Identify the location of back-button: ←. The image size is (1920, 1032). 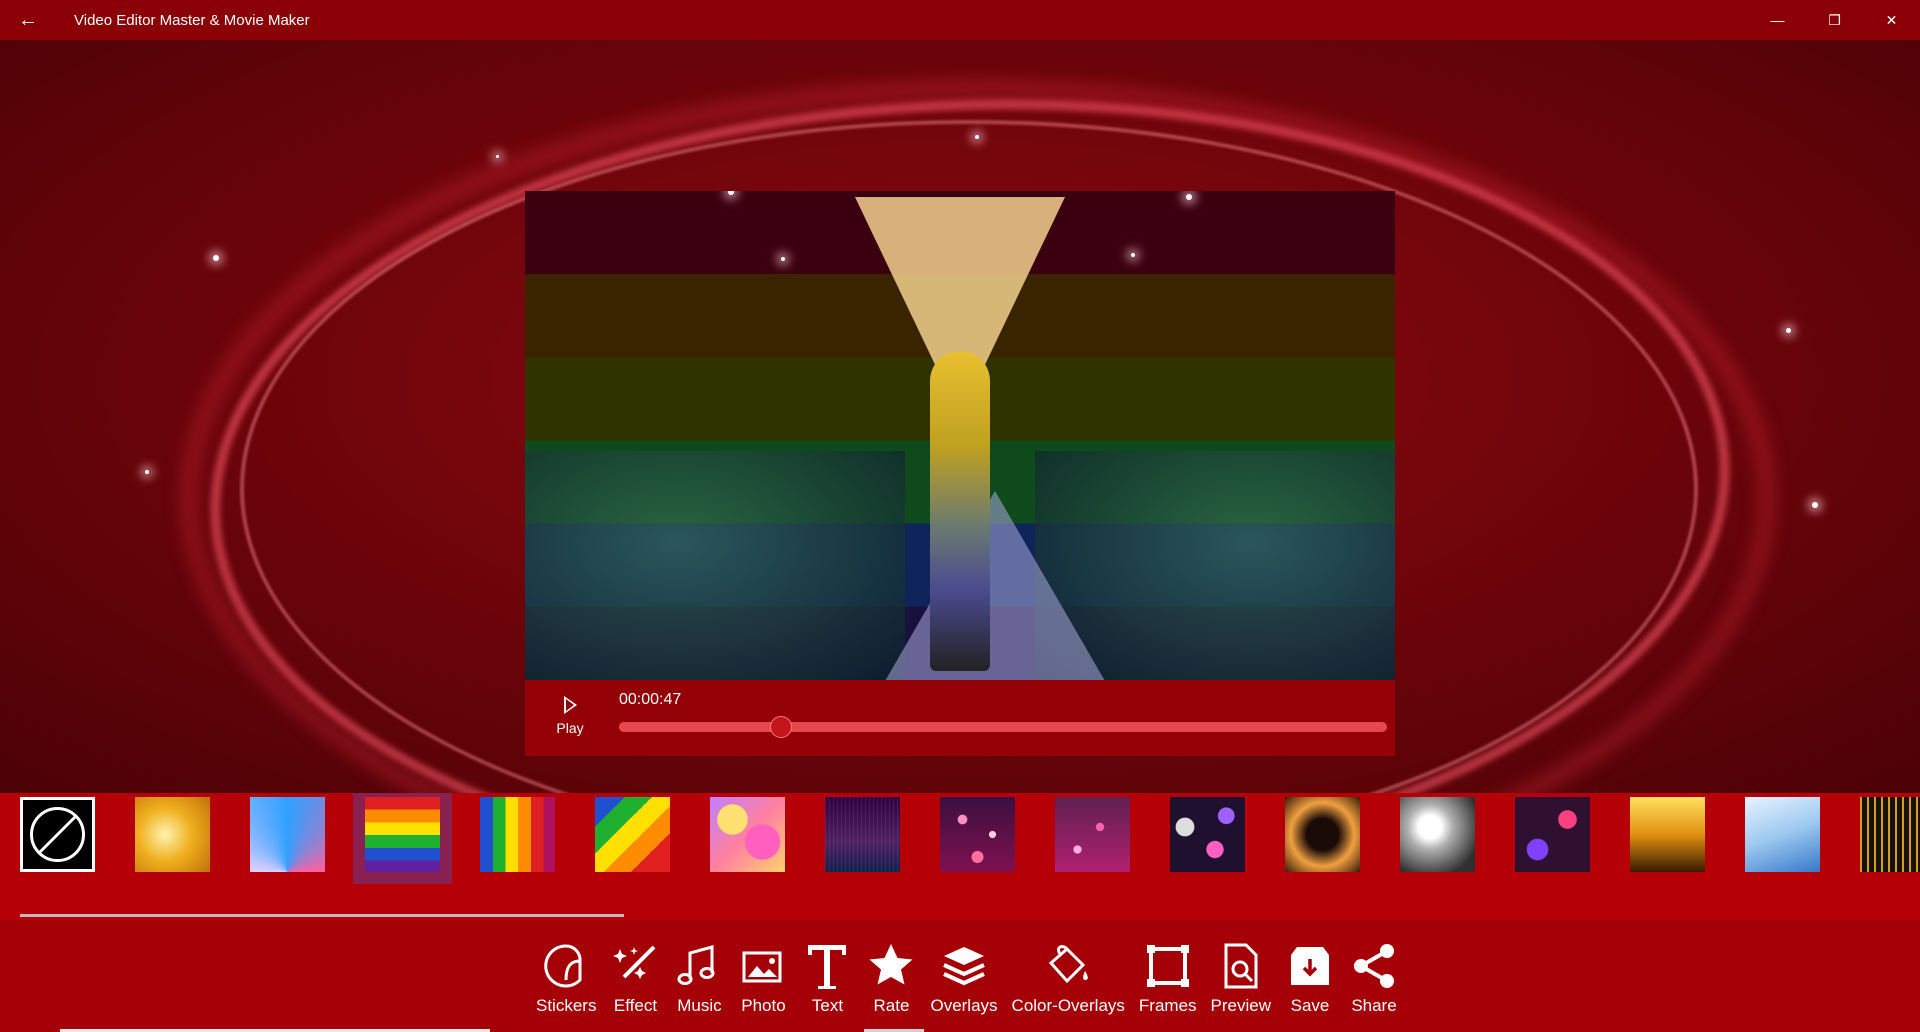
(28, 20).